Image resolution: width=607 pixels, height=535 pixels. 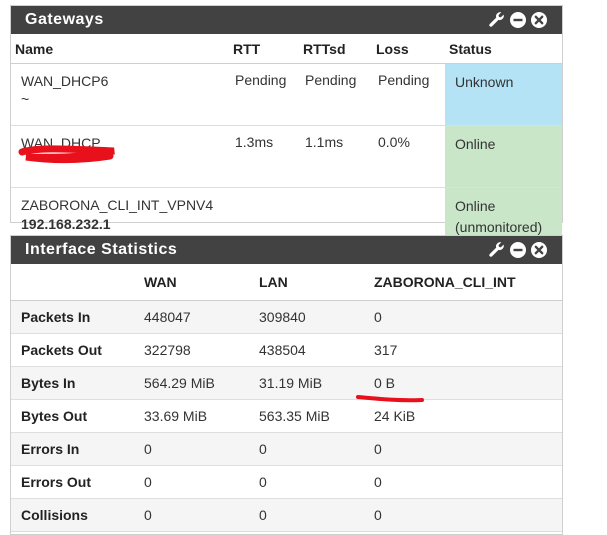 What do you see at coordinates (306, 350) in the screenshot?
I see `lan-value: 438504` at bounding box center [306, 350].